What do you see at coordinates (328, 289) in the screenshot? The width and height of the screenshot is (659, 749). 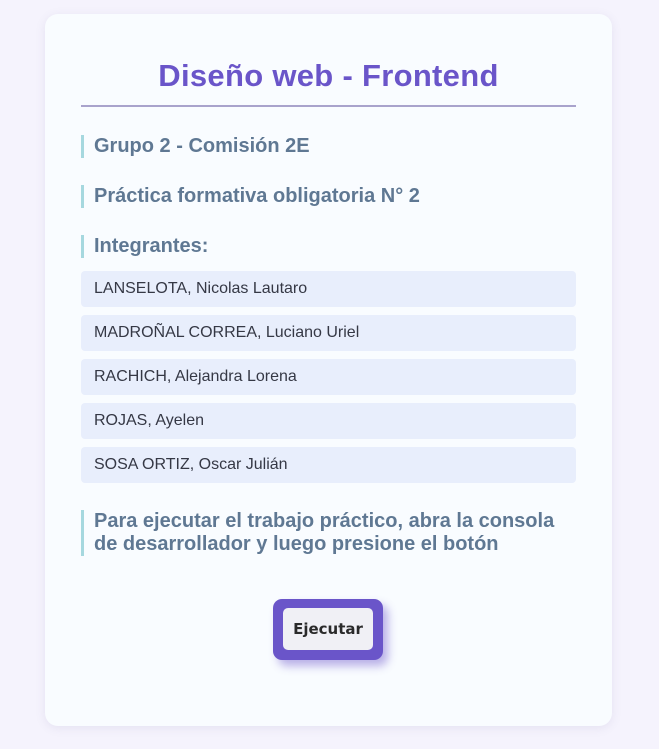 I see `member-item: LANSELOTA, Nicolas Lautaro` at bounding box center [328, 289].